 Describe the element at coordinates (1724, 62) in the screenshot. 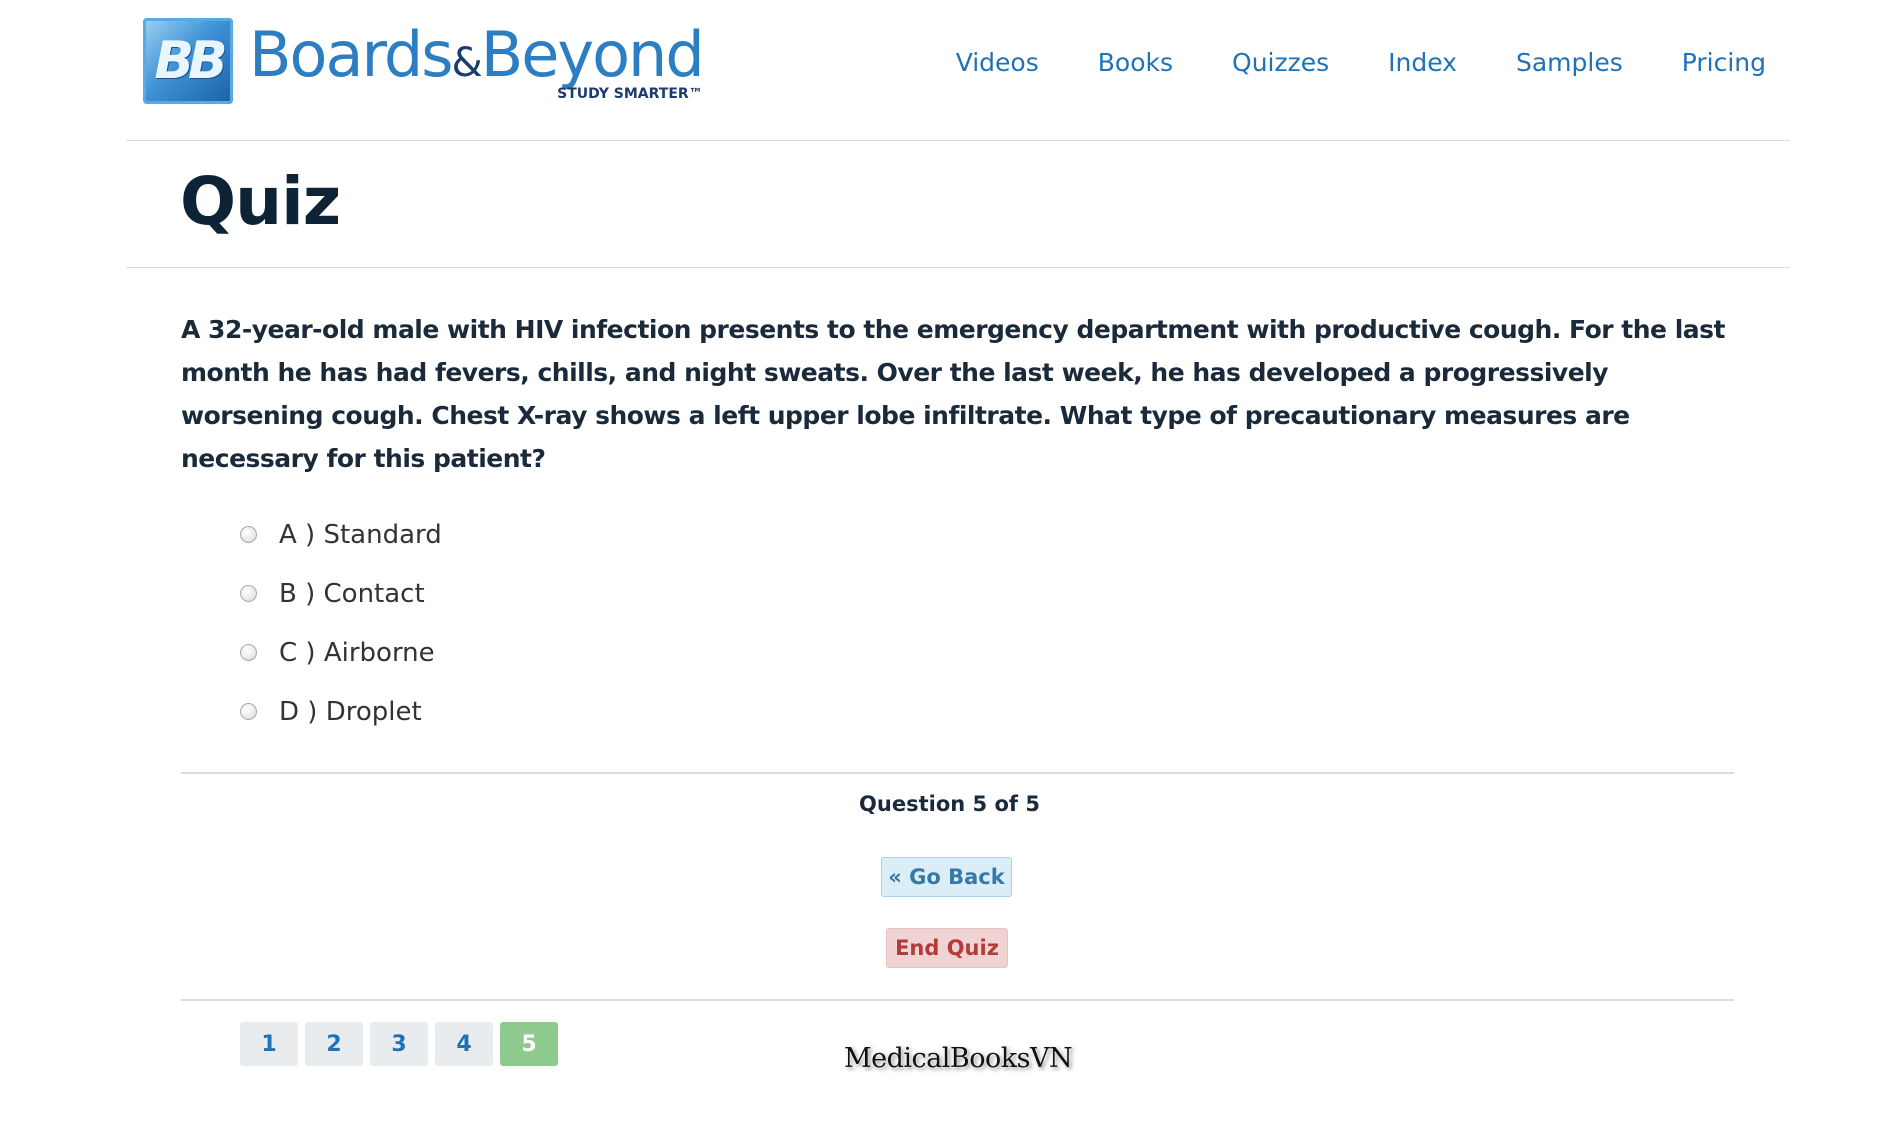

I see `nav-link-pricing: Pricing` at that location.